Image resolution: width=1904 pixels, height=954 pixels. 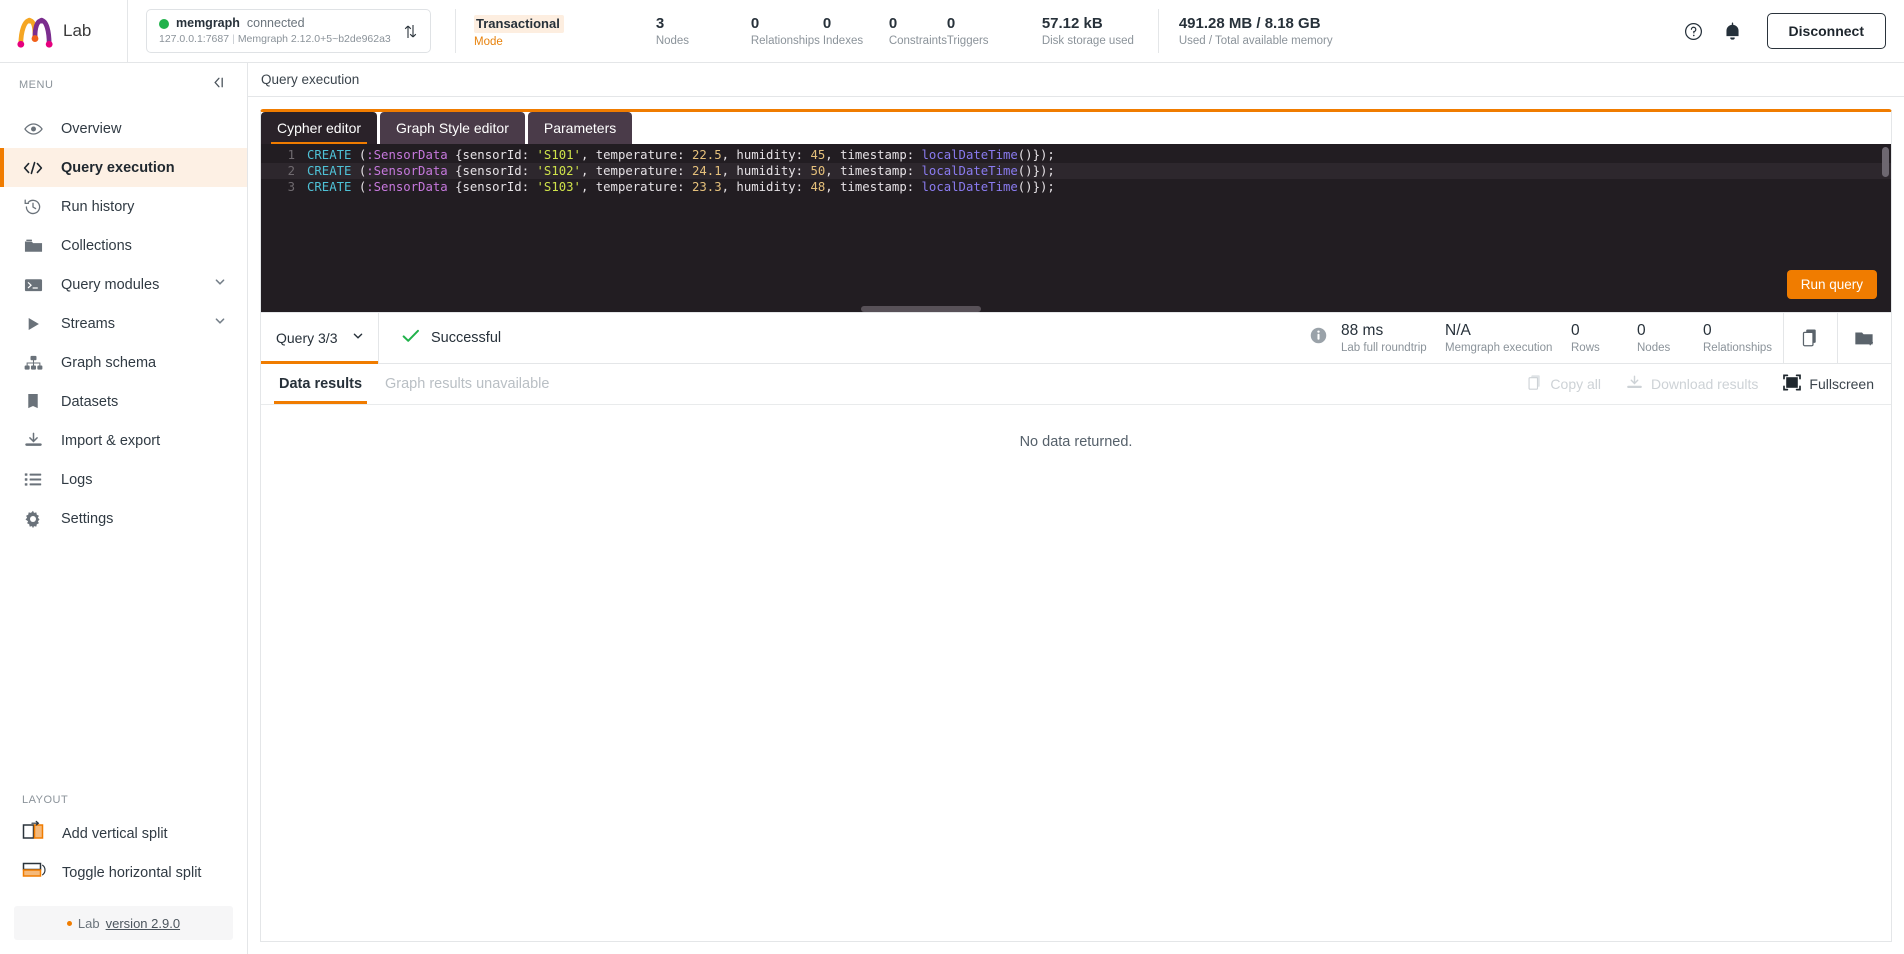 What do you see at coordinates (1692, 384) in the screenshot?
I see `download-results-button: Download results` at bounding box center [1692, 384].